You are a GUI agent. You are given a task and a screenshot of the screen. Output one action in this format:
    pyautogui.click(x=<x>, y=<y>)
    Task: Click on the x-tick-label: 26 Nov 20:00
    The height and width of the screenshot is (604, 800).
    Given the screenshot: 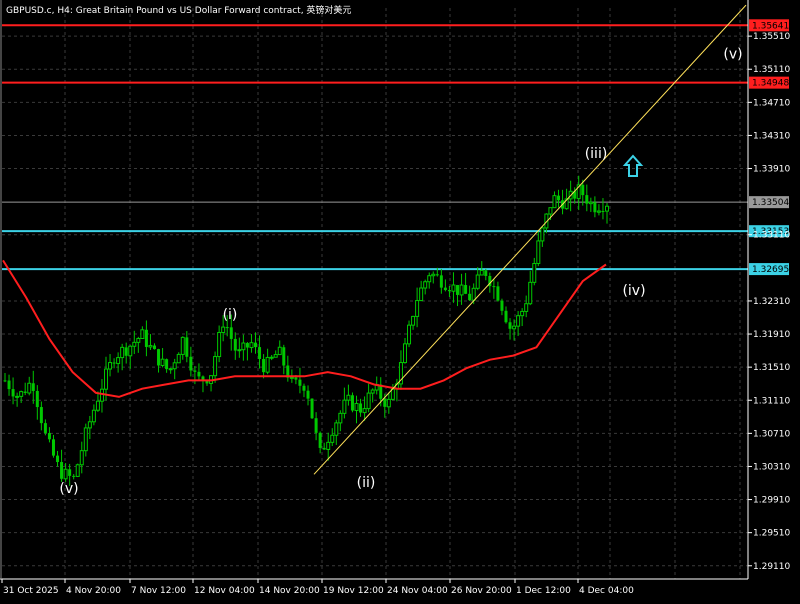 What is the action you would take?
    pyautogui.click(x=481, y=591)
    